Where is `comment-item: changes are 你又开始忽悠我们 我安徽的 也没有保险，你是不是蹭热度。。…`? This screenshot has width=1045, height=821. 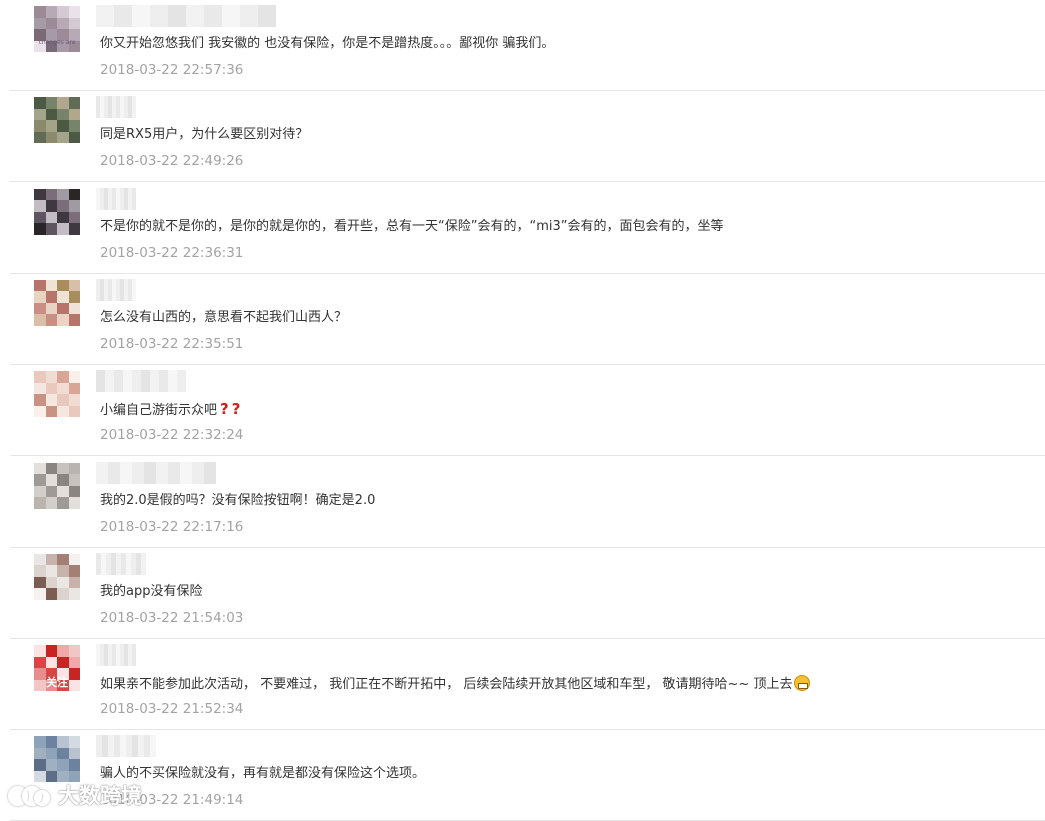 comment-item: changes are 你又开始忽悠我们 我安徽的 也没有保险，你是不是蹭热度。。… is located at coordinates (527, 45).